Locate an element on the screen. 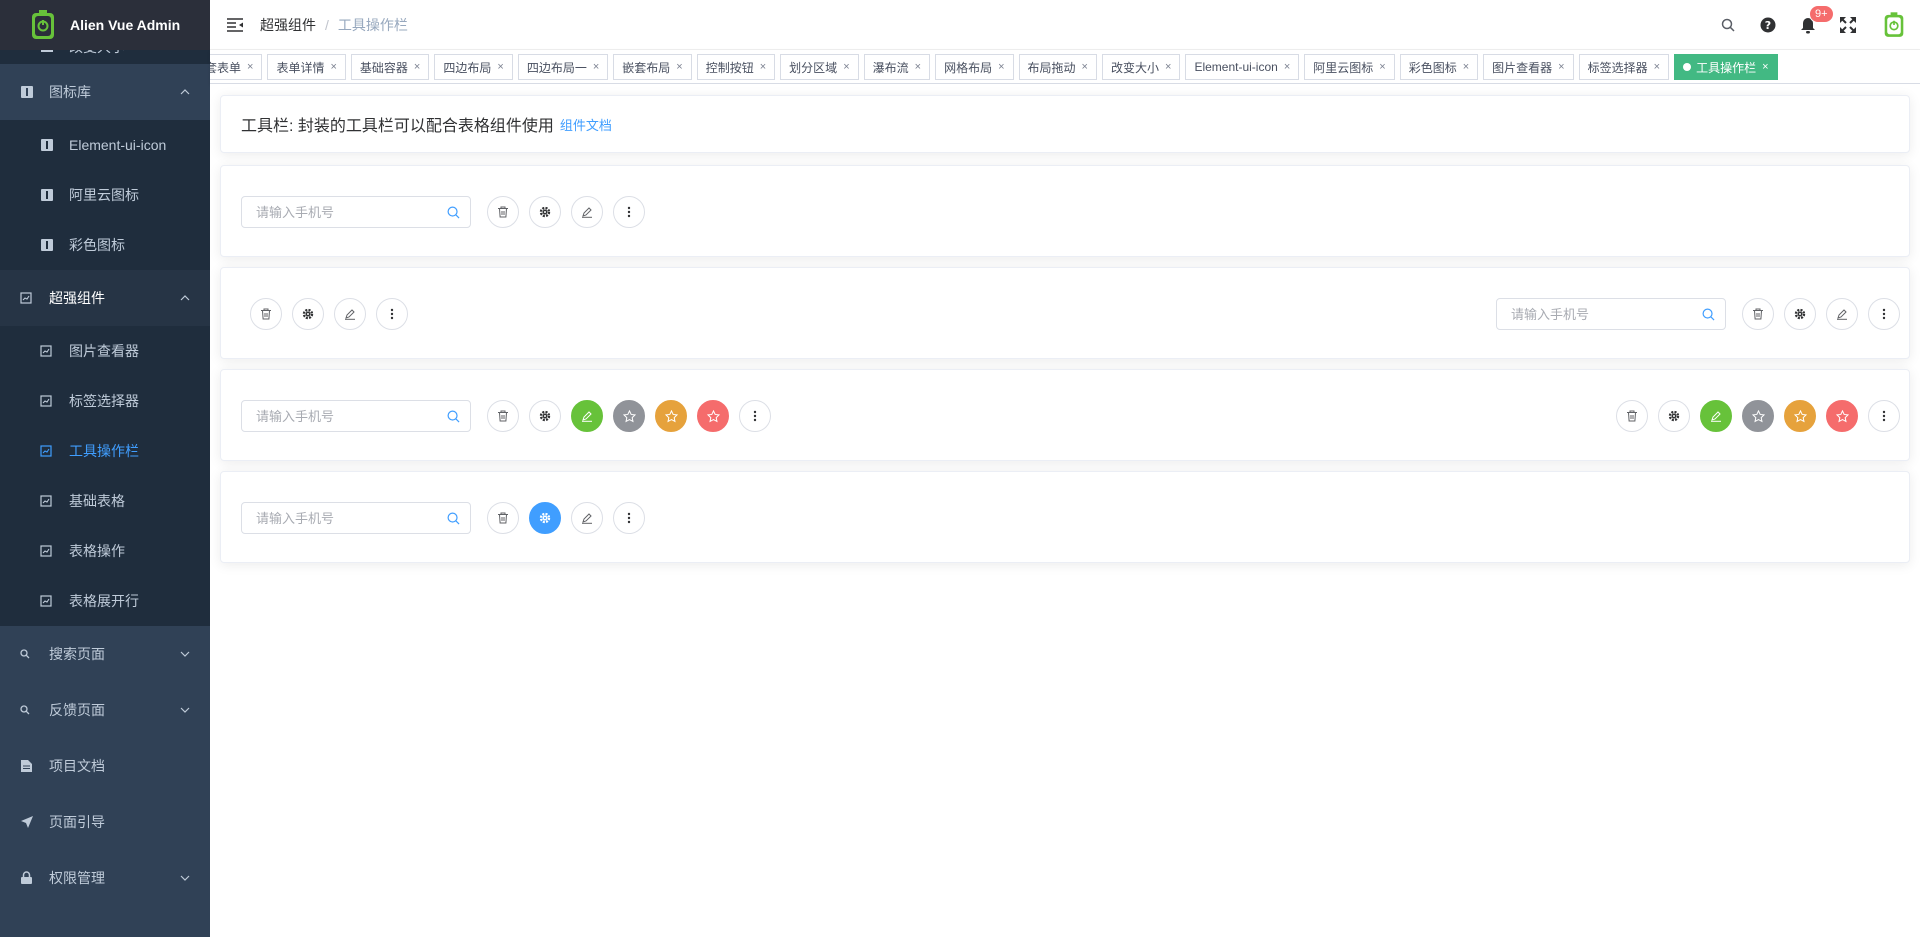 Image resolution: width=1920 pixels, height=937 pixels. sidebar-item-basic-table: 基础表格 is located at coordinates (105, 501).